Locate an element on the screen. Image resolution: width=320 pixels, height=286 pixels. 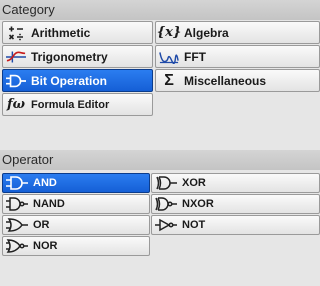
category-label: Miscellaneous is located at coordinates (225, 80).